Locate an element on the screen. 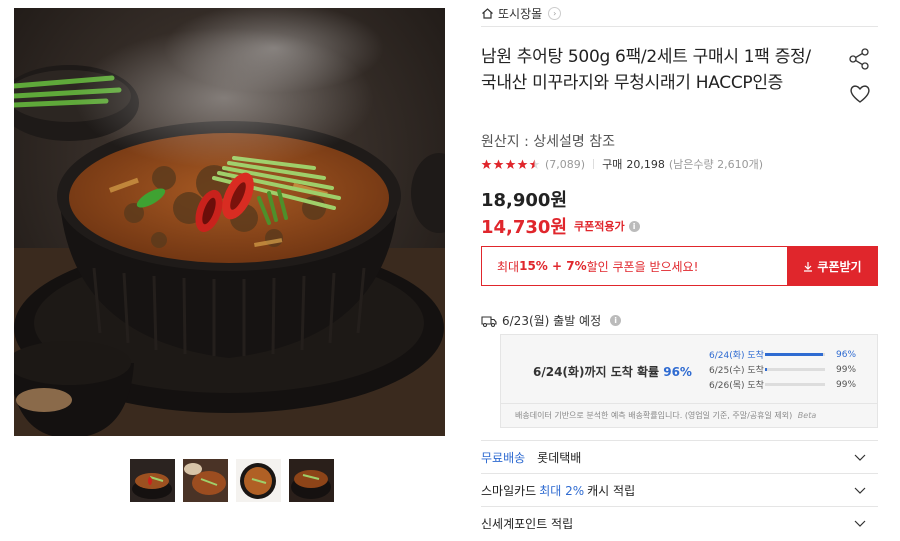  rating-row: (7,089) 구매 20,198 (남은수량 2,610개) is located at coordinates (622, 164).